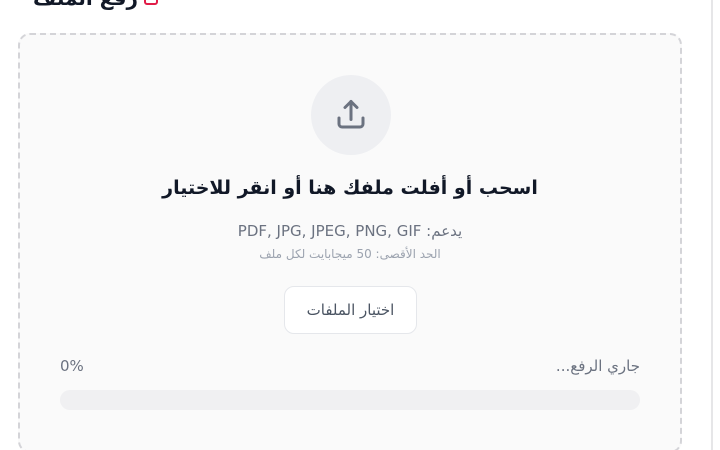 The image size is (720, 450). I want to click on select-files-button: اختيار الملفات, so click(350, 310).